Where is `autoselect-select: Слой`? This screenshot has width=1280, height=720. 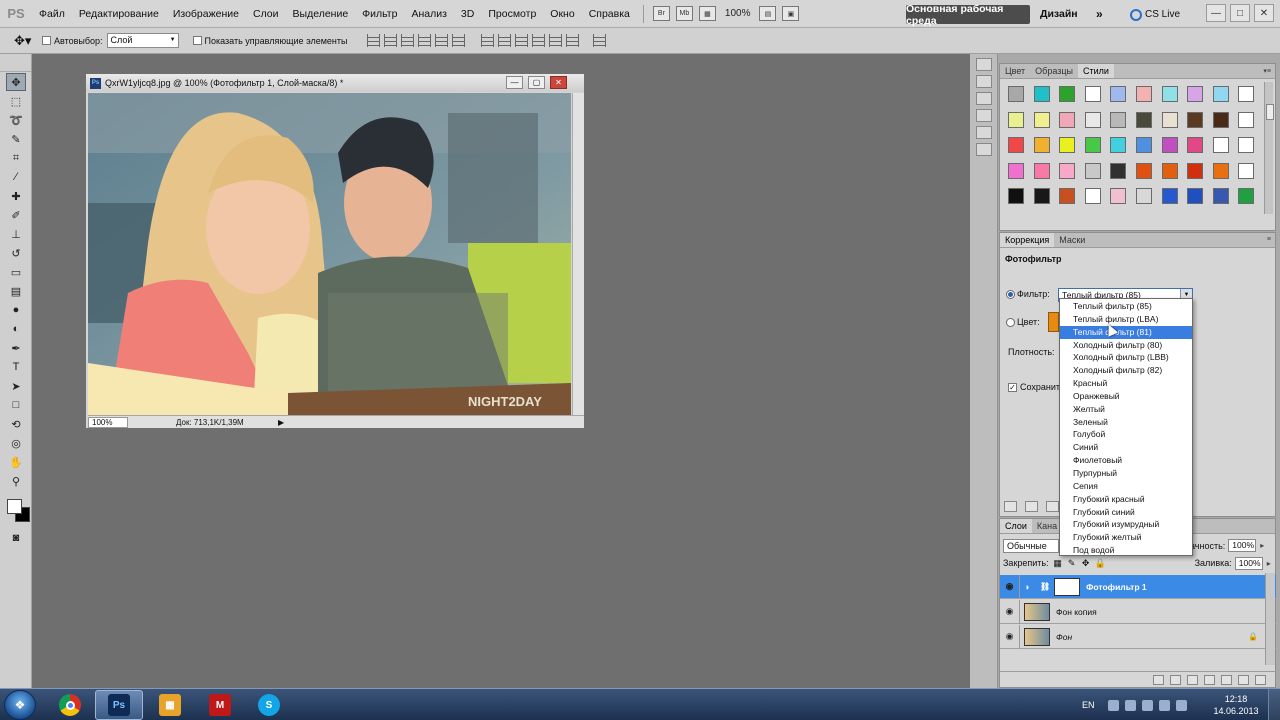 autoselect-select: Слой is located at coordinates (142, 40).